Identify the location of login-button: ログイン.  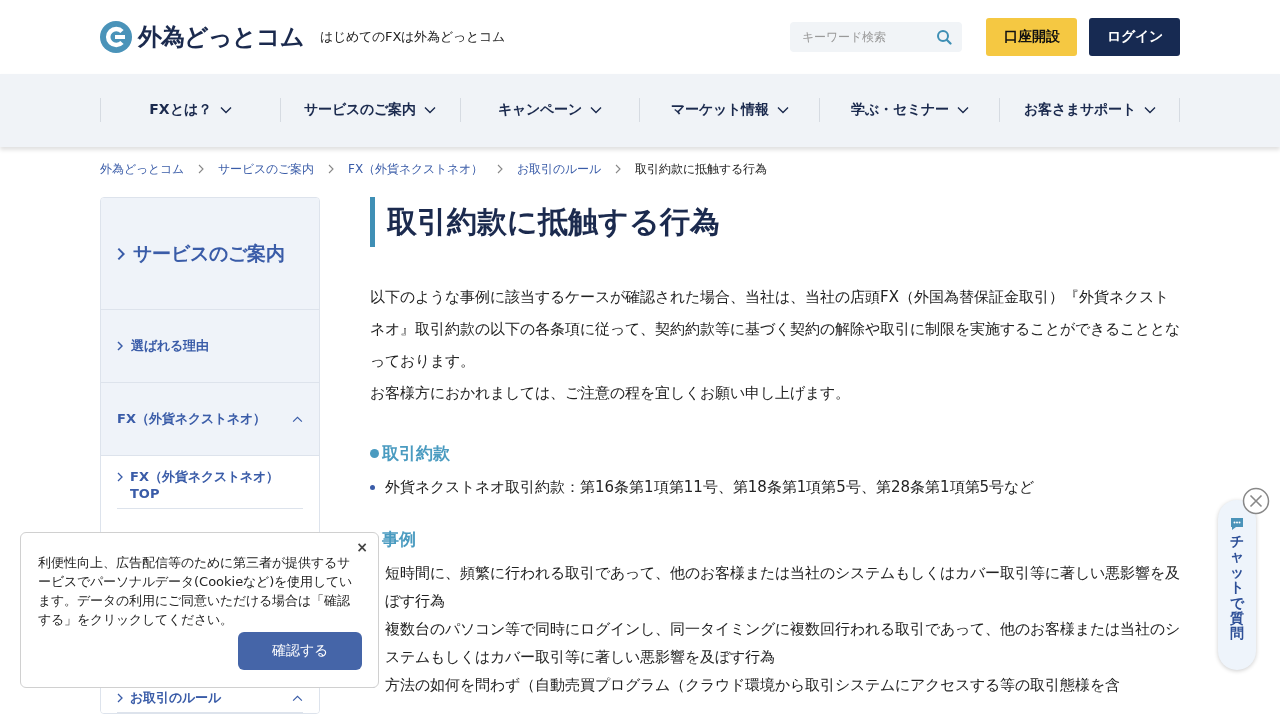
(1134, 37).